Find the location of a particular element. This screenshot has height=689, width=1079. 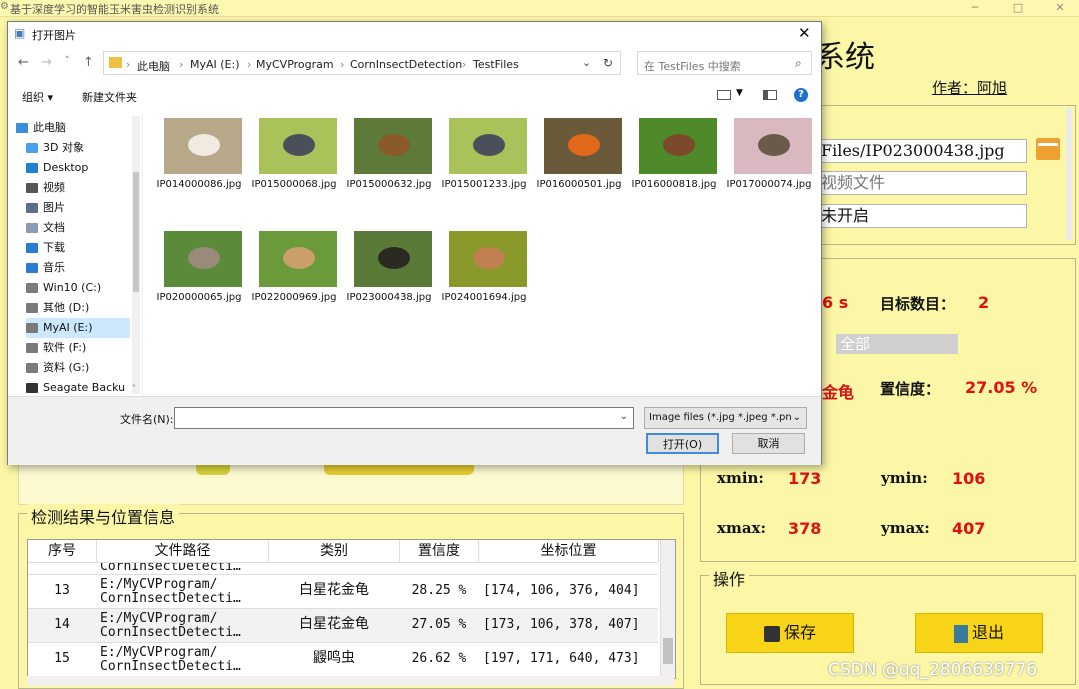

col-header-position: 坐标位置 is located at coordinates (569, 551).